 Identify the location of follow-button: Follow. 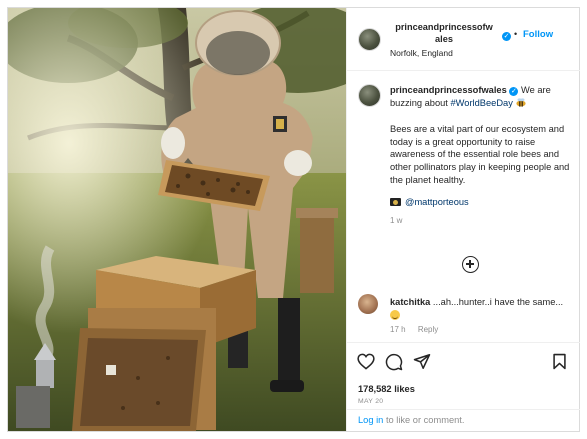
(538, 34).